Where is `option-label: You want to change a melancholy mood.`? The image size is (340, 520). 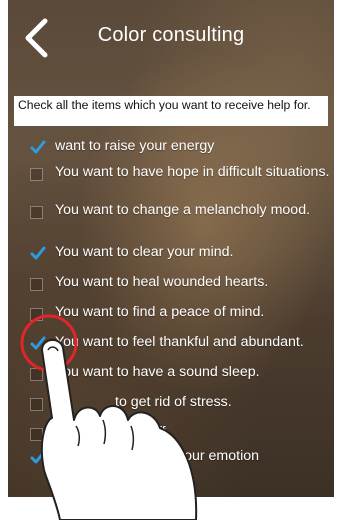
option-label: You want to change a melancholy mood. is located at coordinates (183, 210).